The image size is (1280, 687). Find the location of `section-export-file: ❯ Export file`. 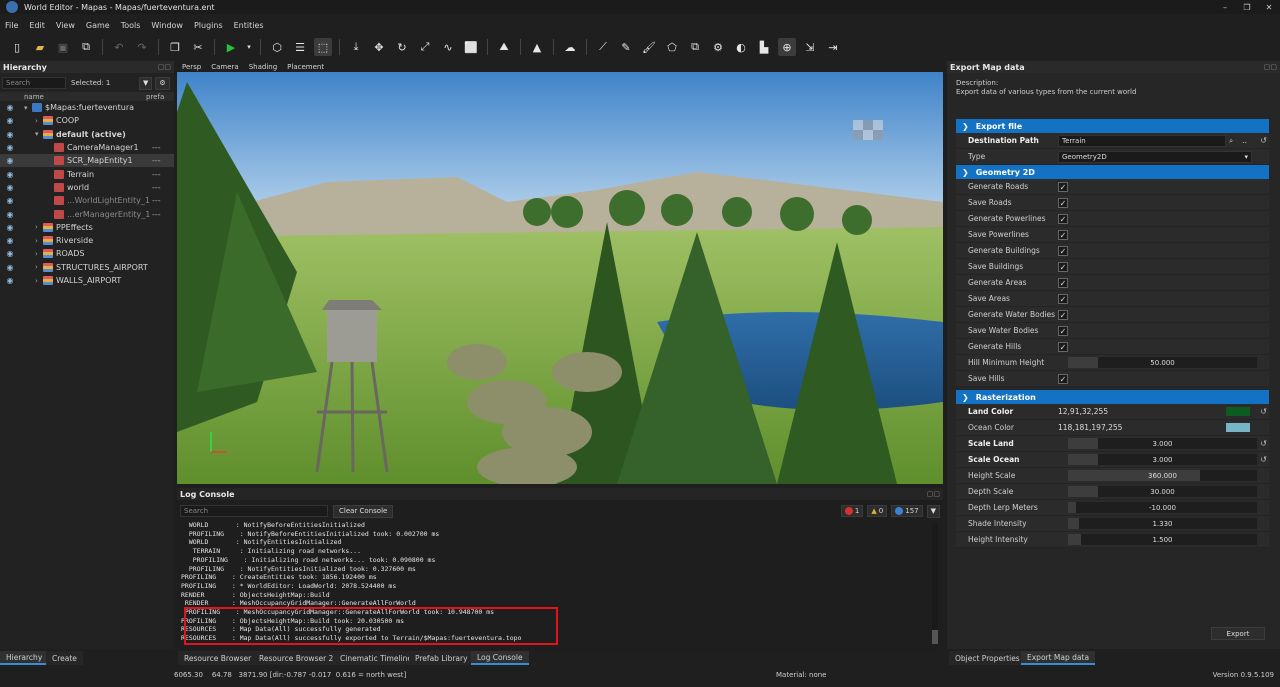

section-export-file: ❯ Export file is located at coordinates (1112, 126).